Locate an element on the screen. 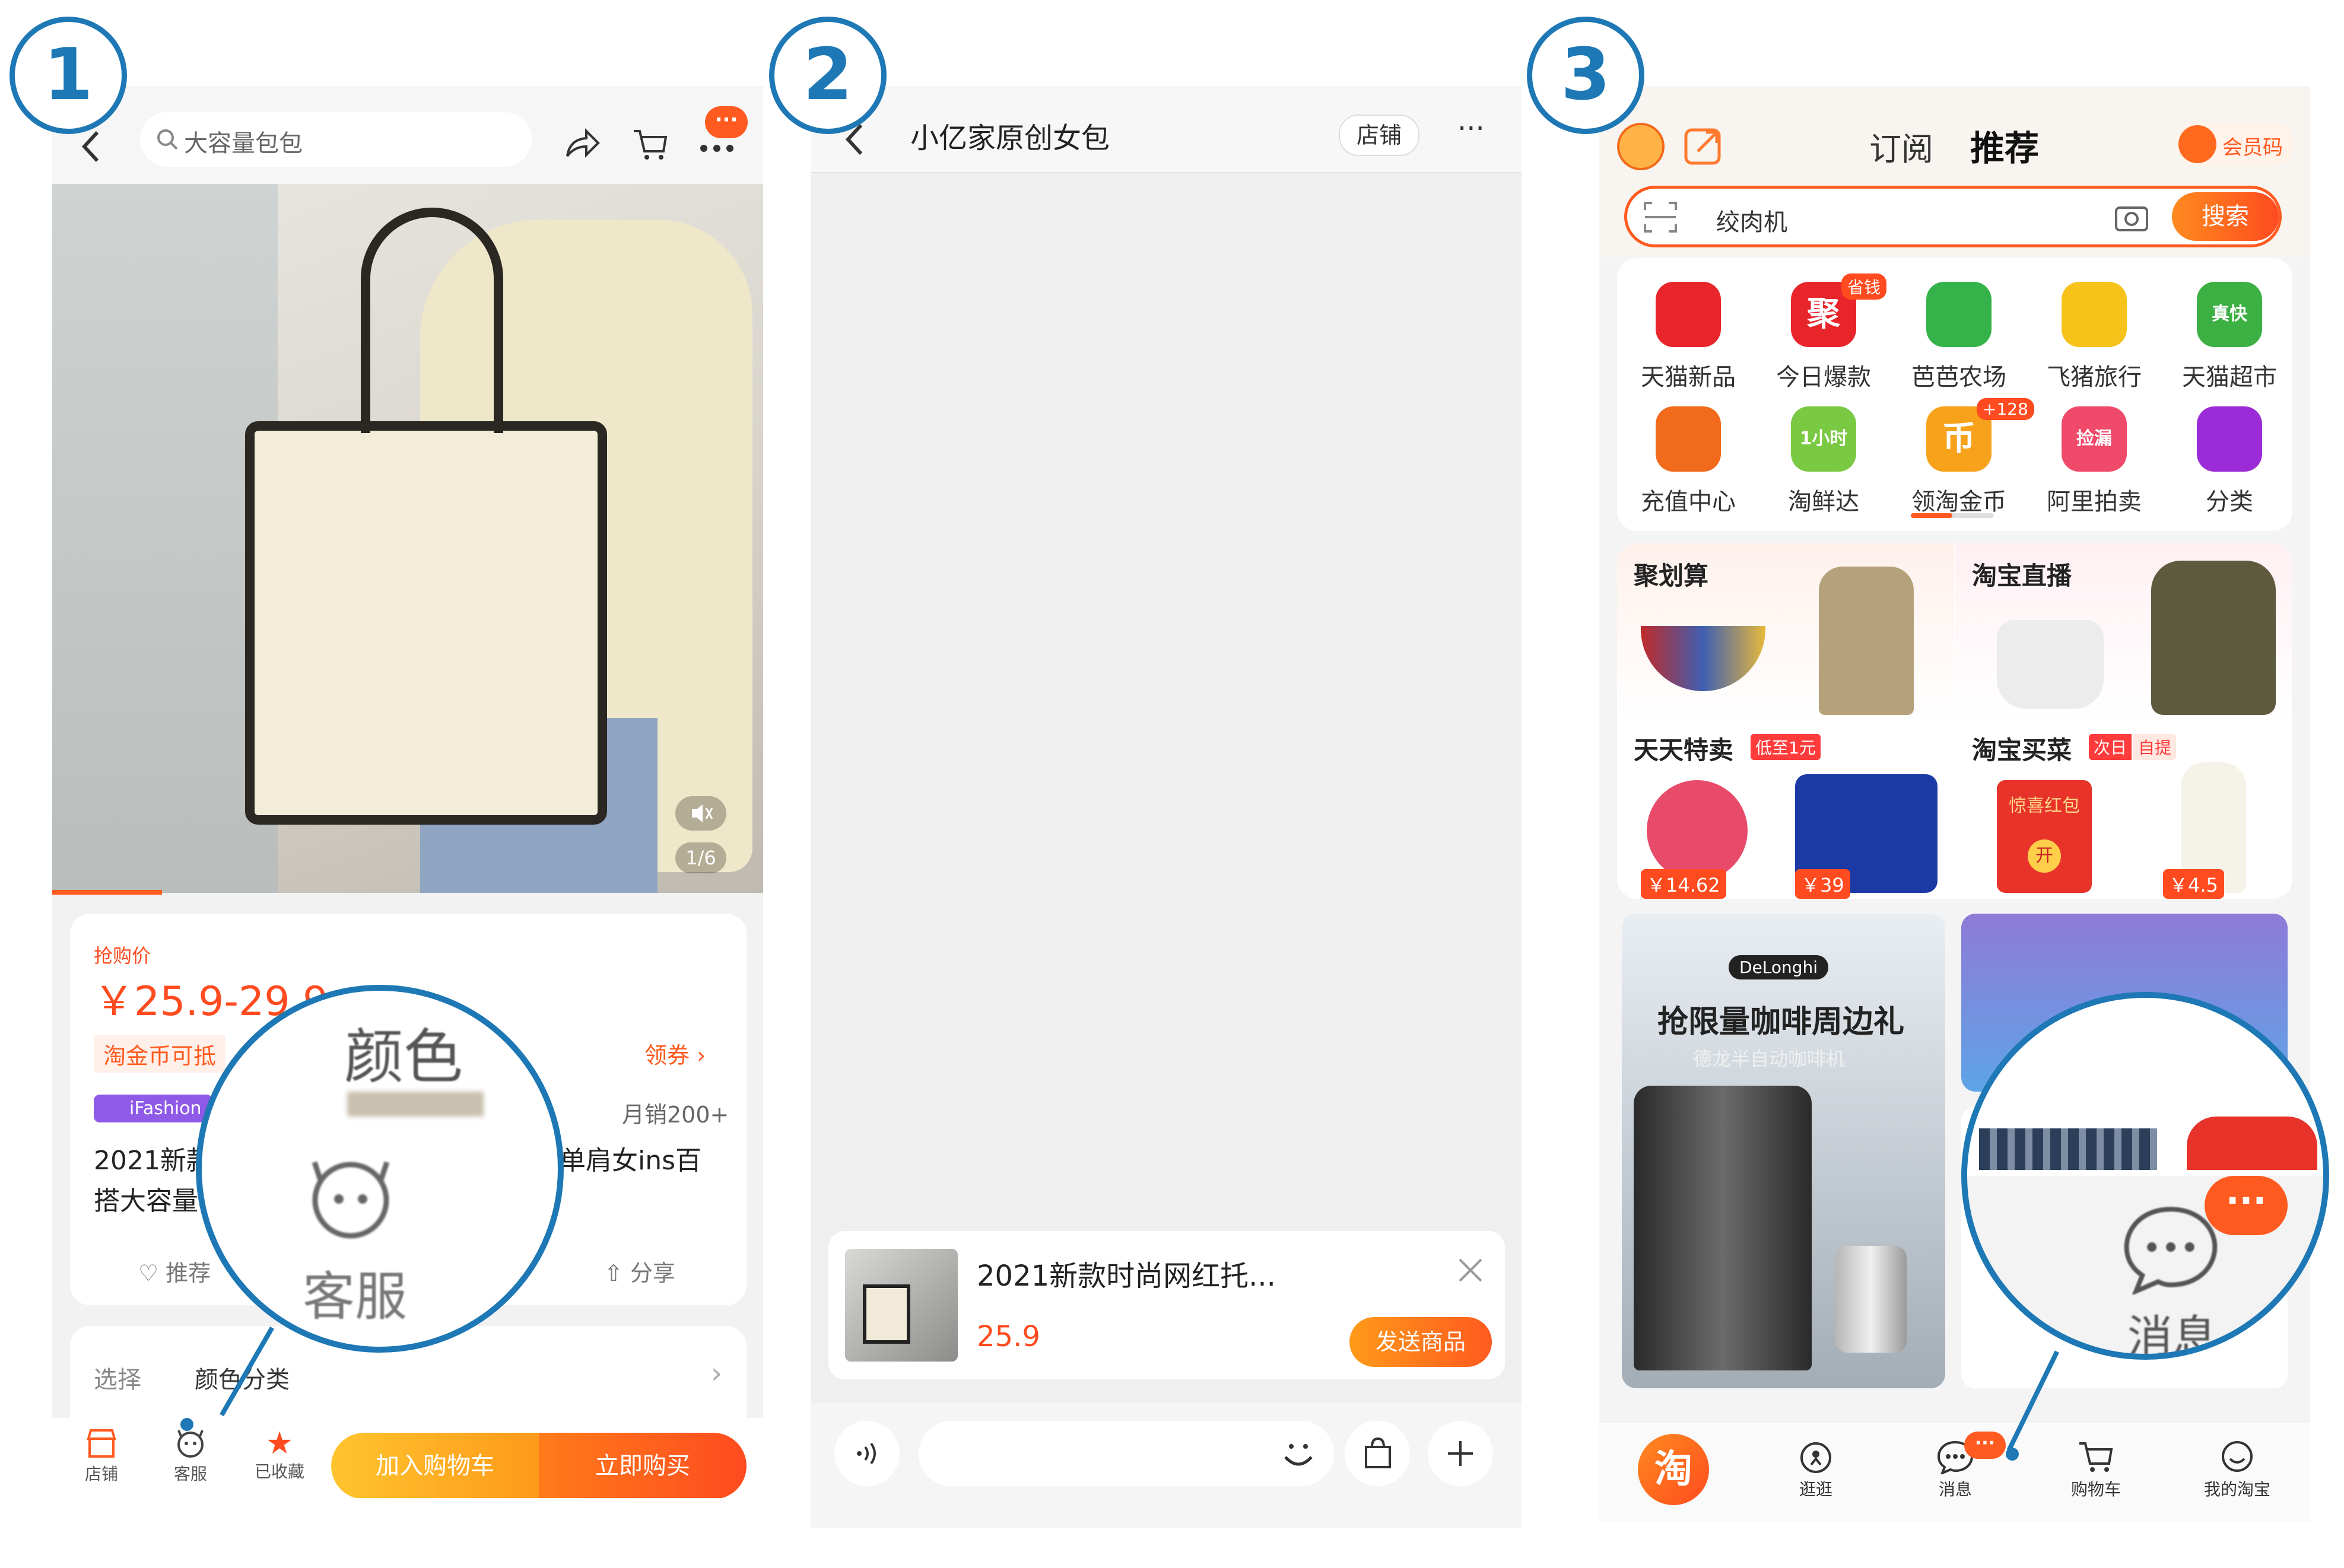  bag-icon is located at coordinates (1378, 1452).